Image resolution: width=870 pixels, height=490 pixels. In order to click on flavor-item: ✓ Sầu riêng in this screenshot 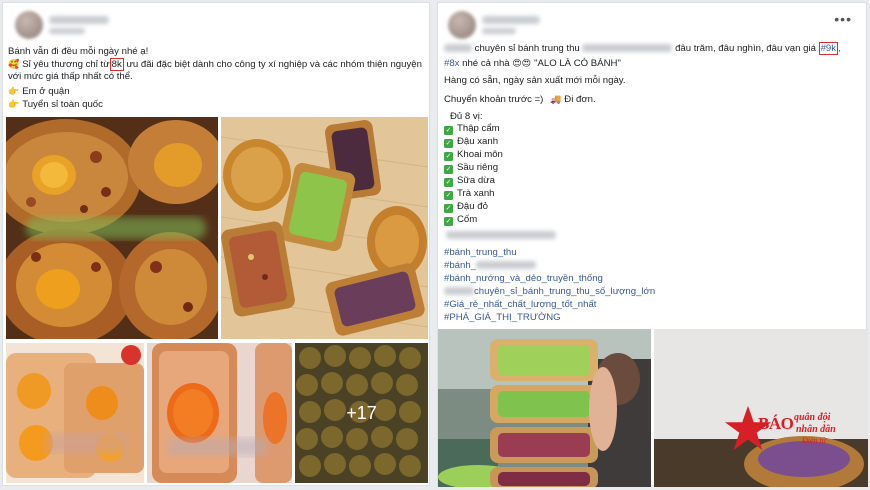, I will do `click(471, 168)`.